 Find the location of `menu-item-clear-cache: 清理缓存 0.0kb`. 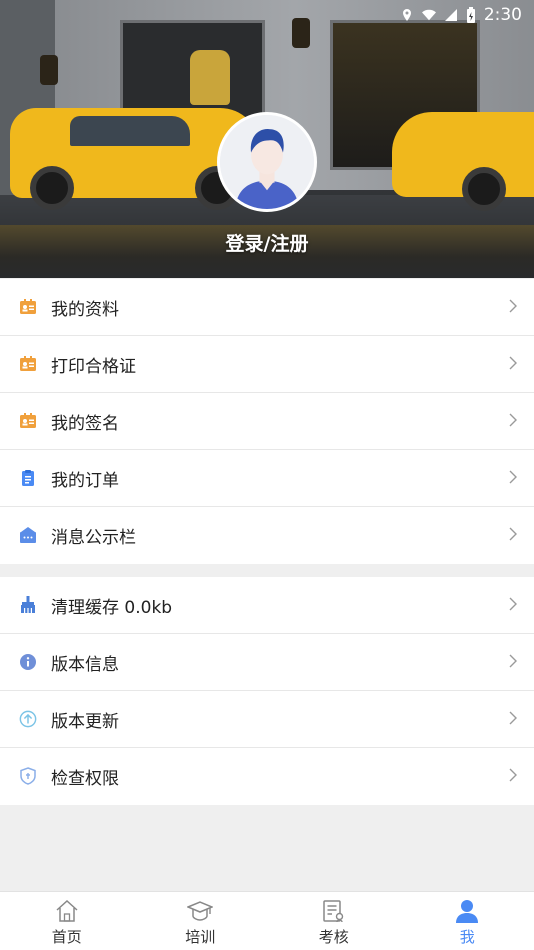

menu-item-clear-cache: 清理缓存 0.0kb is located at coordinates (267, 605).